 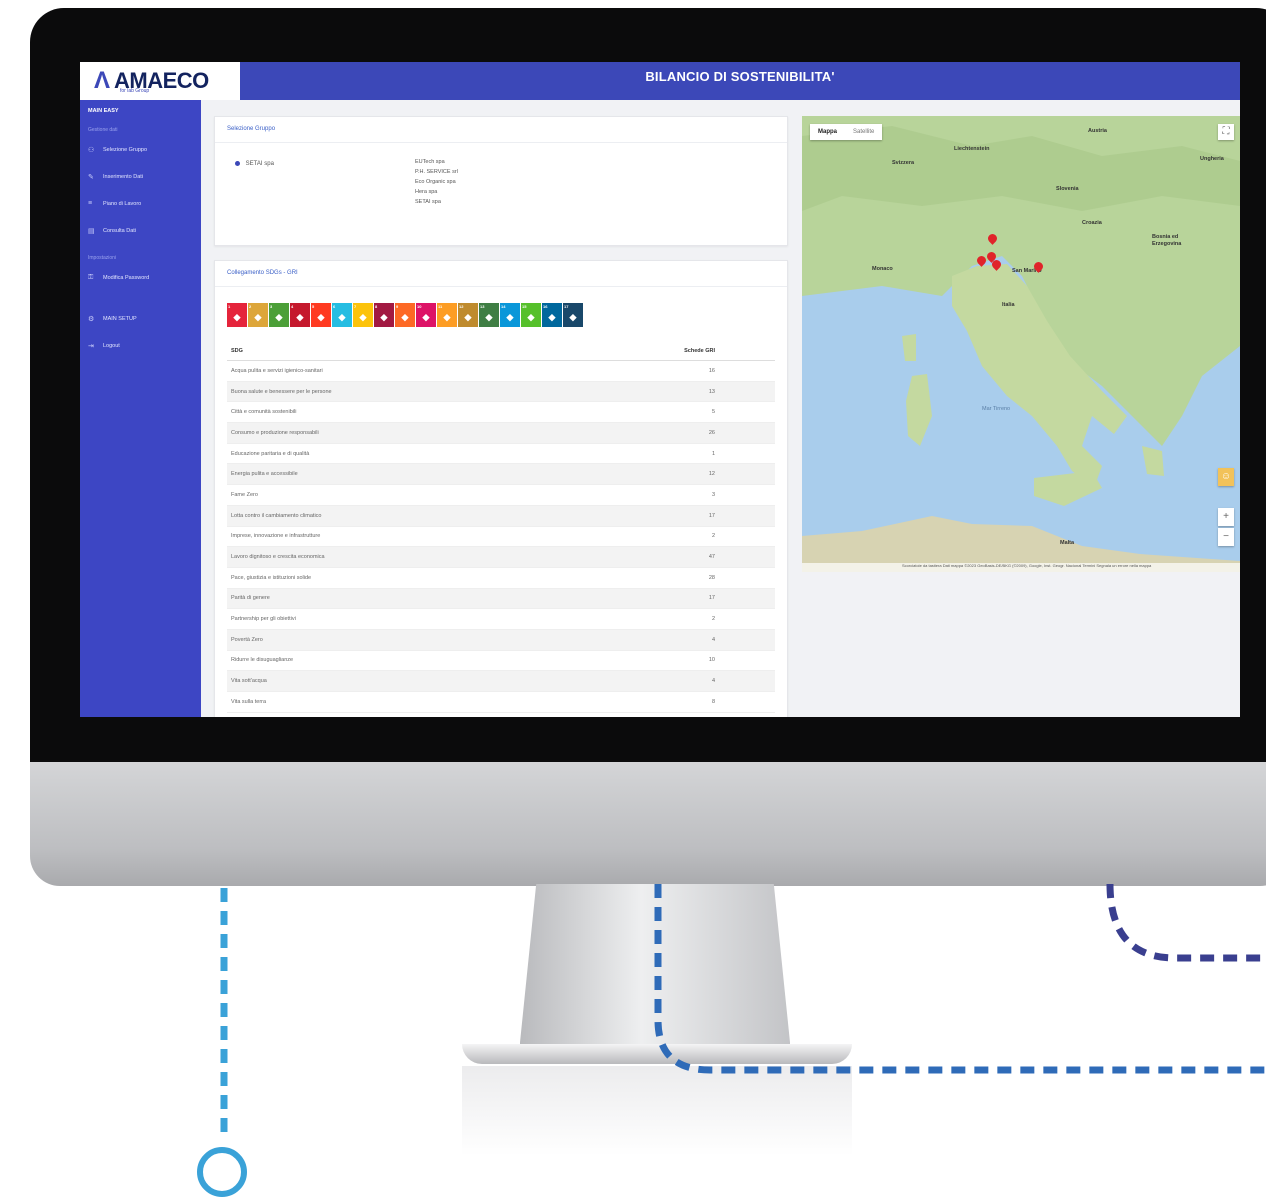 What do you see at coordinates (501, 495) in the screenshot?
I see `table-row: Fame Zero 3` at bounding box center [501, 495].